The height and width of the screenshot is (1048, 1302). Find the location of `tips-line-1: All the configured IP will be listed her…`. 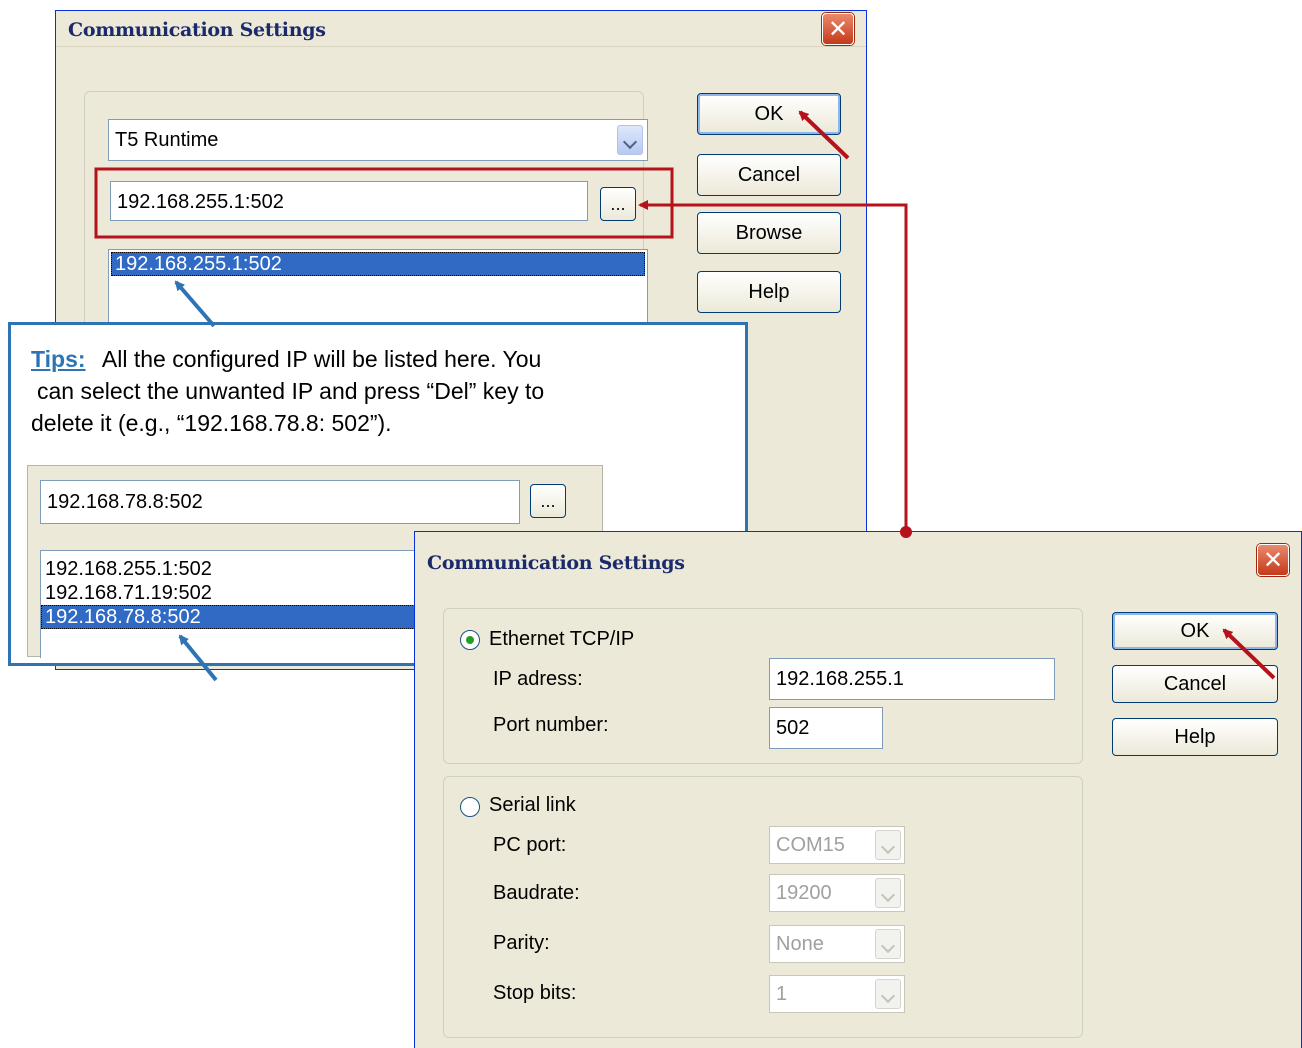

tips-line-1: All the configured IP will be listed her… is located at coordinates (321, 359).